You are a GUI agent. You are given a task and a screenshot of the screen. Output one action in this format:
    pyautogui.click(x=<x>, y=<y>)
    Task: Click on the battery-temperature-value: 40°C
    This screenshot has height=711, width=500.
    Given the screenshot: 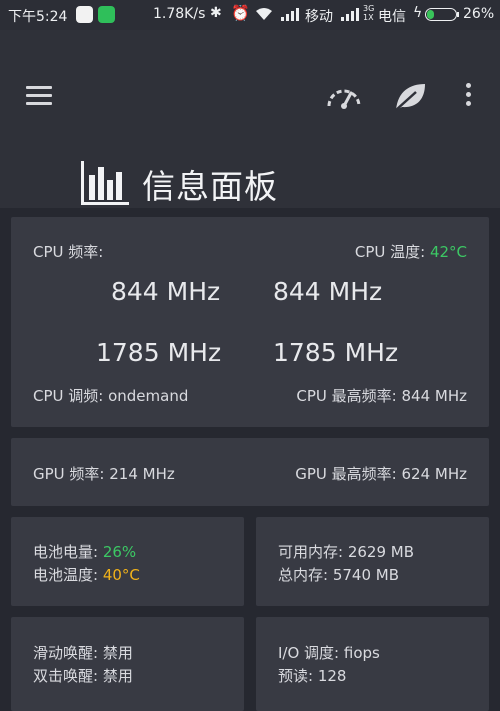 What is the action you would take?
    pyautogui.click(x=121, y=575)
    